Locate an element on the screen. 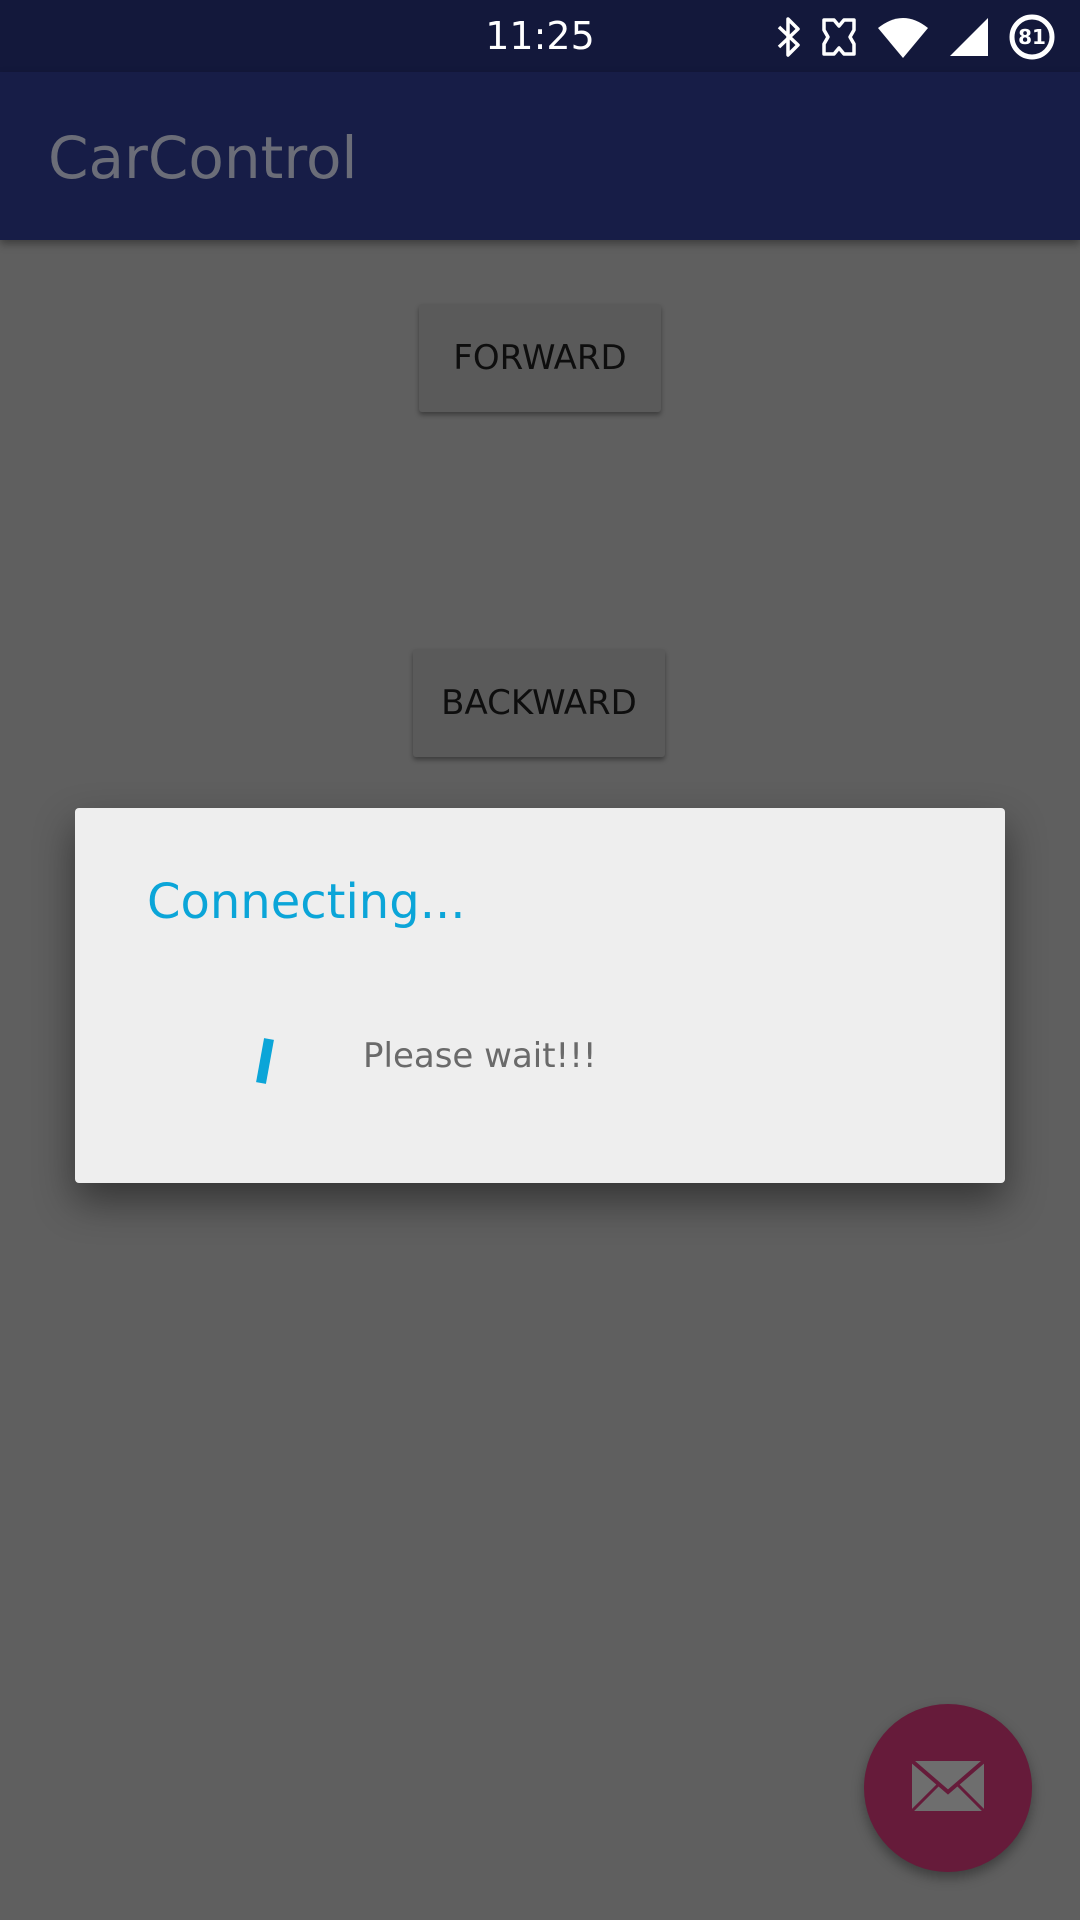 The image size is (1080, 1920). app-title: CarControl is located at coordinates (203, 158).